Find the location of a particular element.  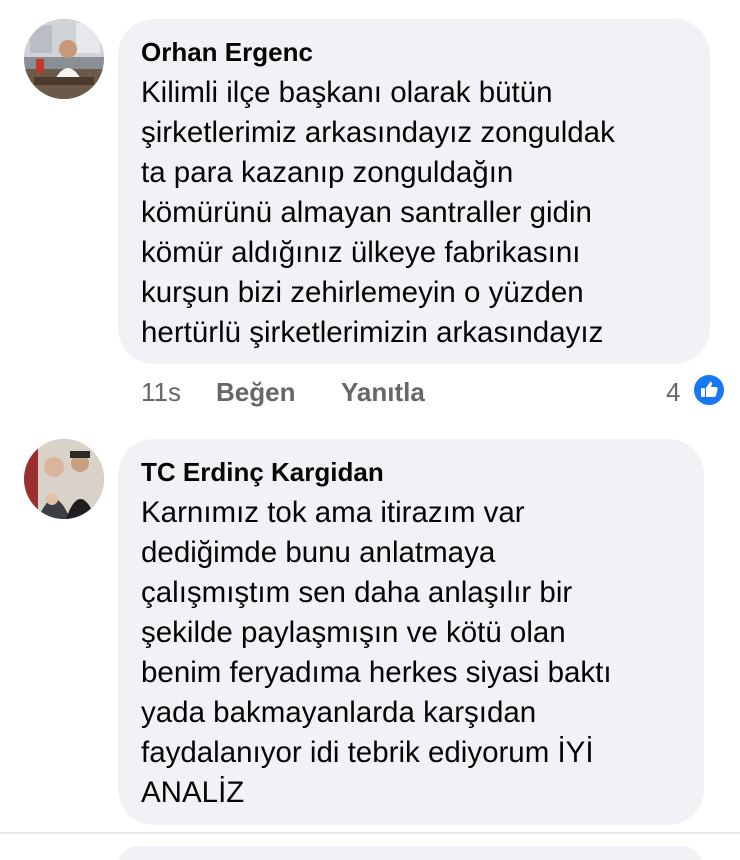

like-button: Beğen is located at coordinates (255, 392).